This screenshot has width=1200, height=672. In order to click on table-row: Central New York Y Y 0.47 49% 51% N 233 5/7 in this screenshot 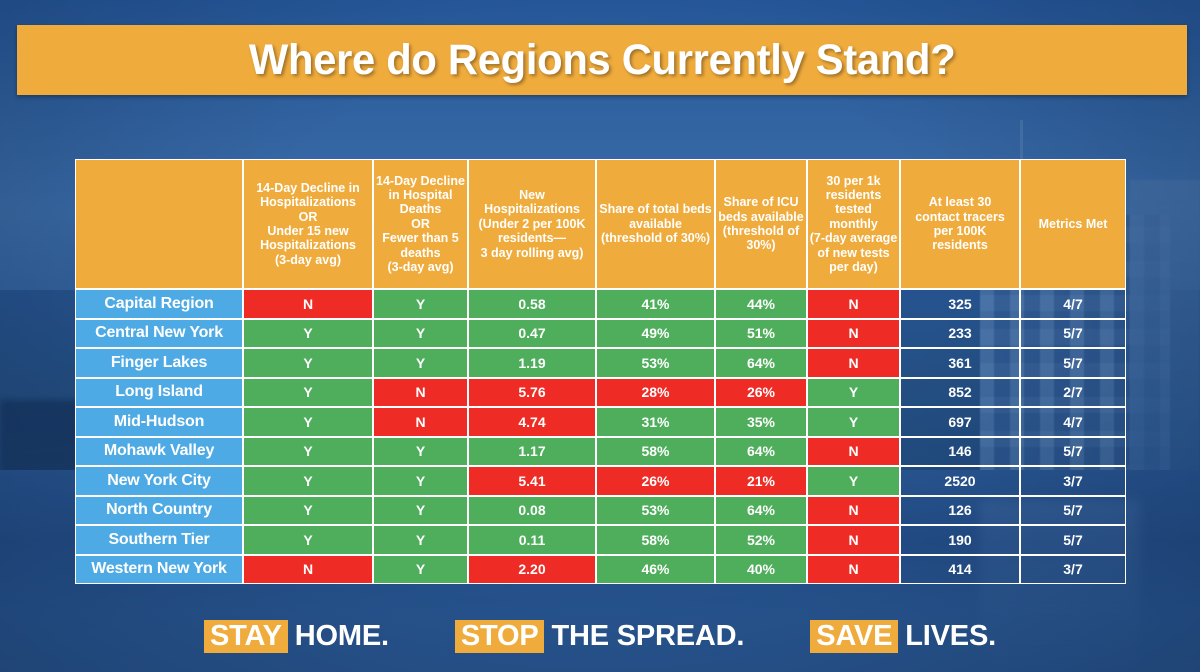, I will do `click(600, 333)`.